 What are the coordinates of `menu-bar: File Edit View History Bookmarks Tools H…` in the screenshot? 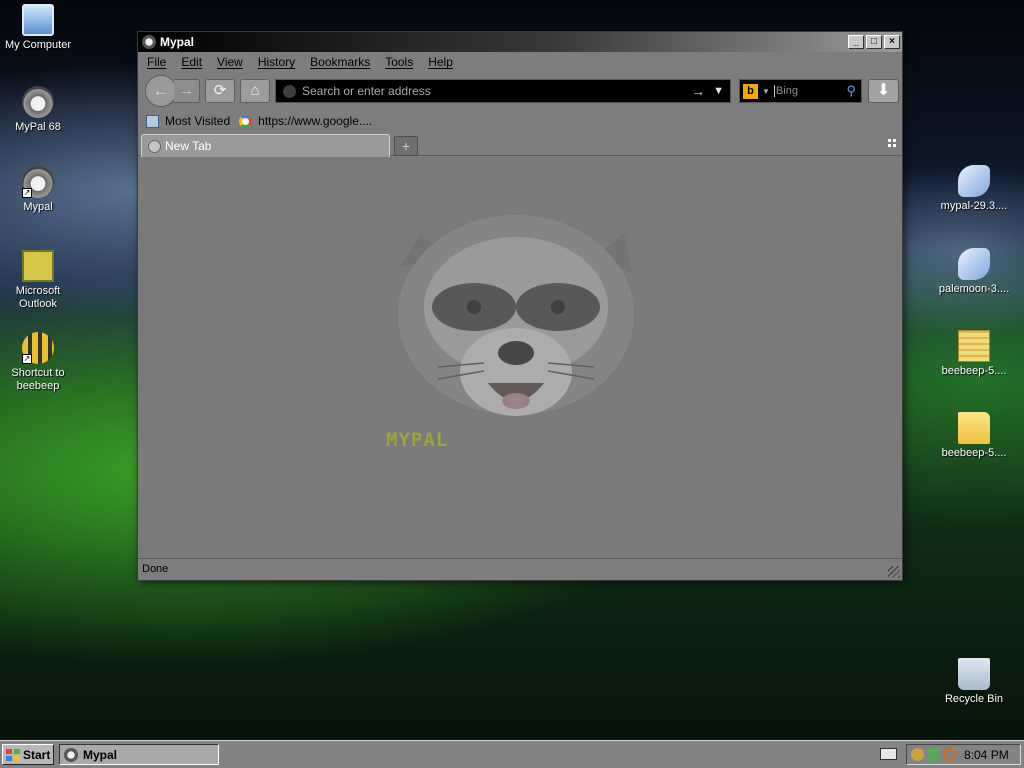 It's located at (520, 62).